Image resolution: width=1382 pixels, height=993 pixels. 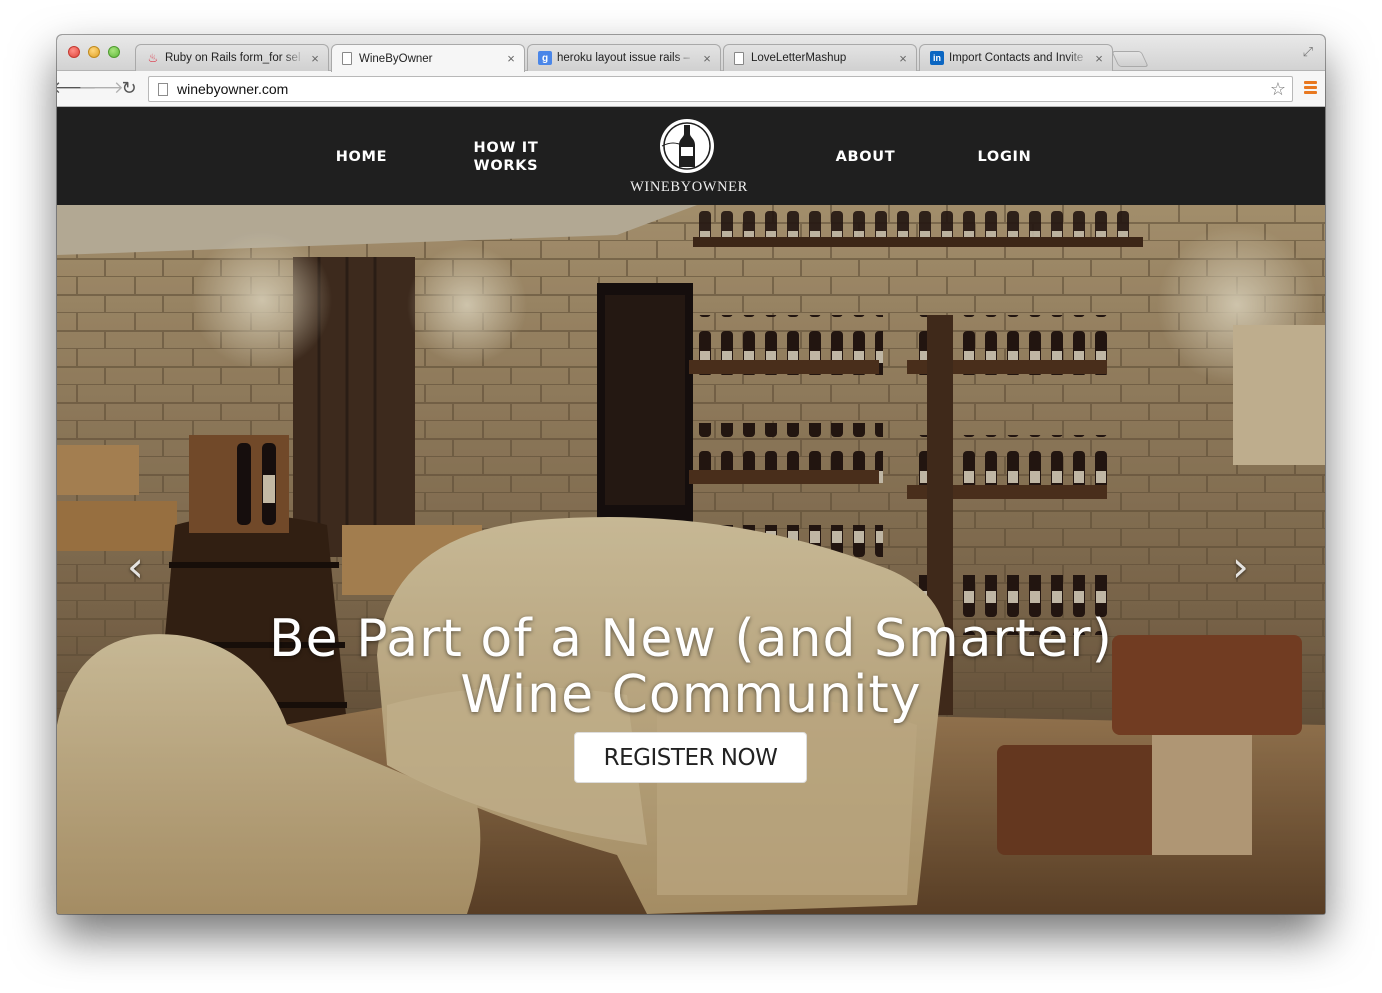 I want to click on bookmark-star-icon: ☆, so click(x=1278, y=89).